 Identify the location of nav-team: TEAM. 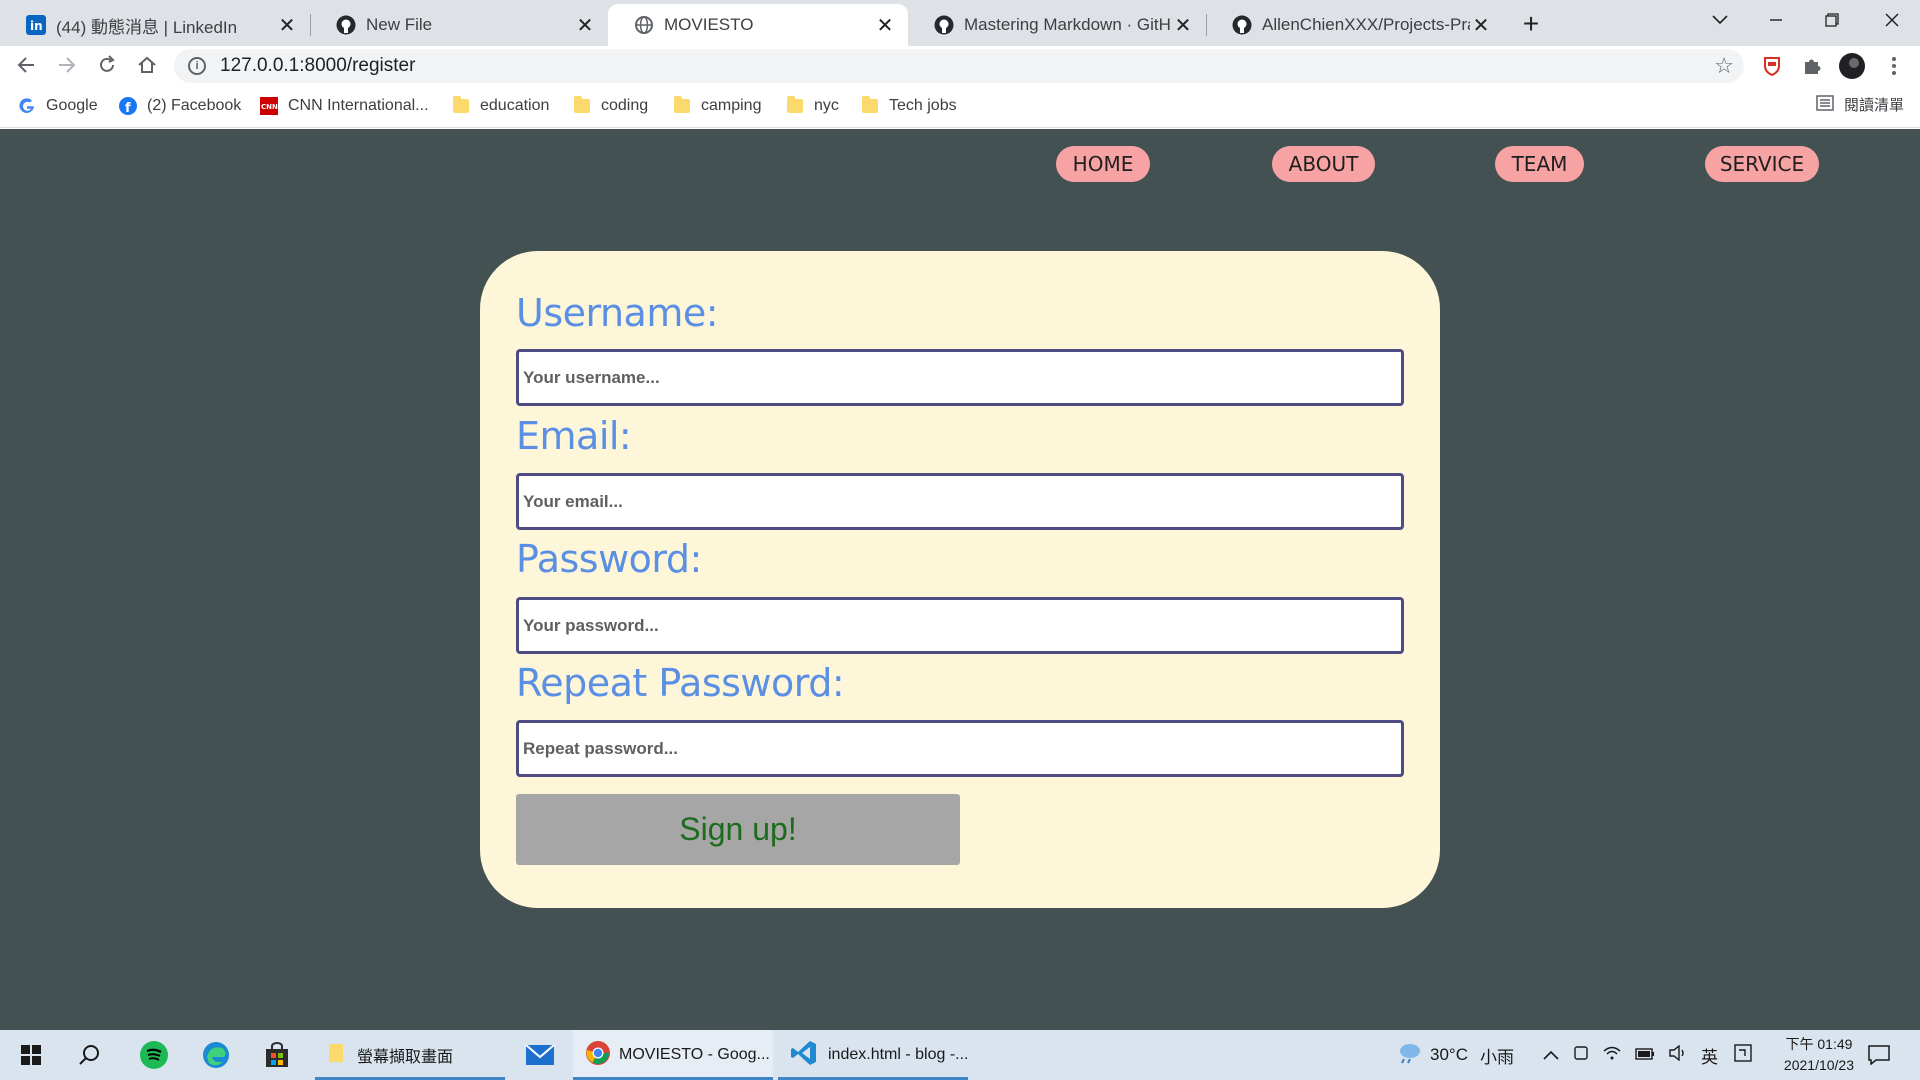
(1539, 164).